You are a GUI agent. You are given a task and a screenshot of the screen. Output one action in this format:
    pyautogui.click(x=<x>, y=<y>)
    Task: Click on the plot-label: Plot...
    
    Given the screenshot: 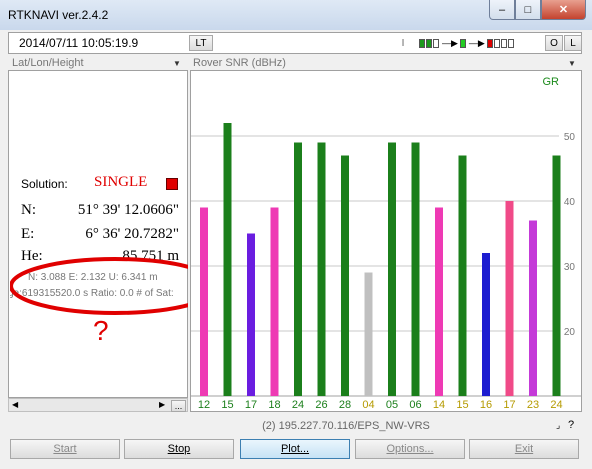 What is the action you would take?
    pyautogui.click(x=295, y=449)
    